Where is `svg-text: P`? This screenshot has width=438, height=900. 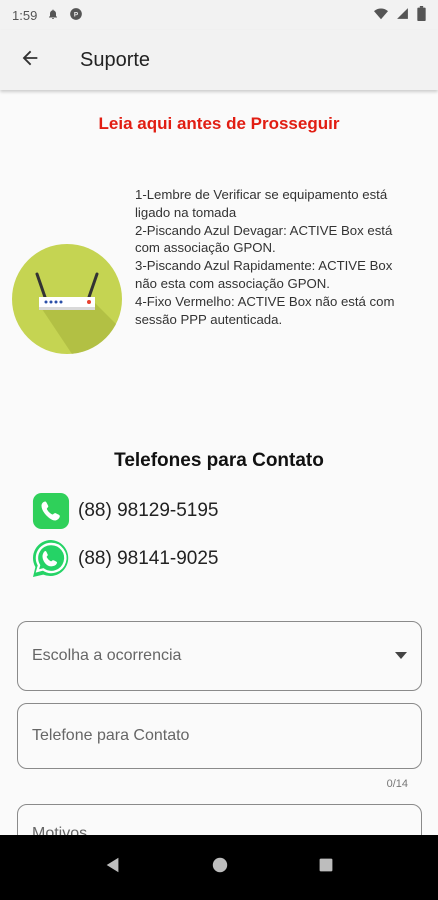
svg-text: P is located at coordinates (76, 14).